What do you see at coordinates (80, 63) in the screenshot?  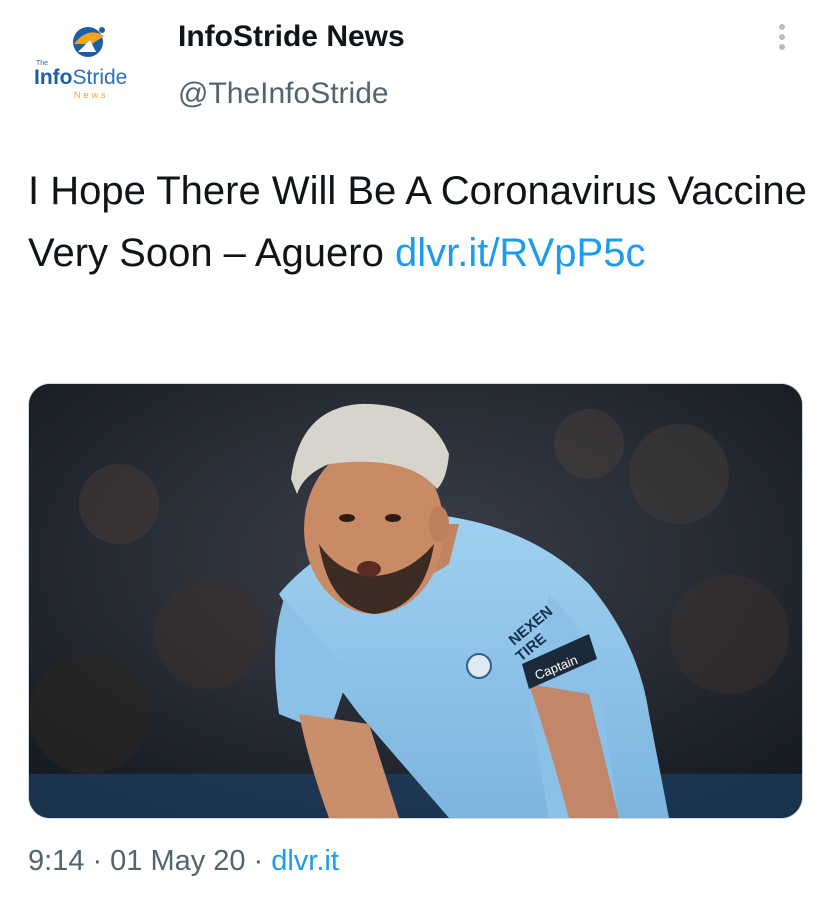 I see `logo-icon: The InfoStride News` at bounding box center [80, 63].